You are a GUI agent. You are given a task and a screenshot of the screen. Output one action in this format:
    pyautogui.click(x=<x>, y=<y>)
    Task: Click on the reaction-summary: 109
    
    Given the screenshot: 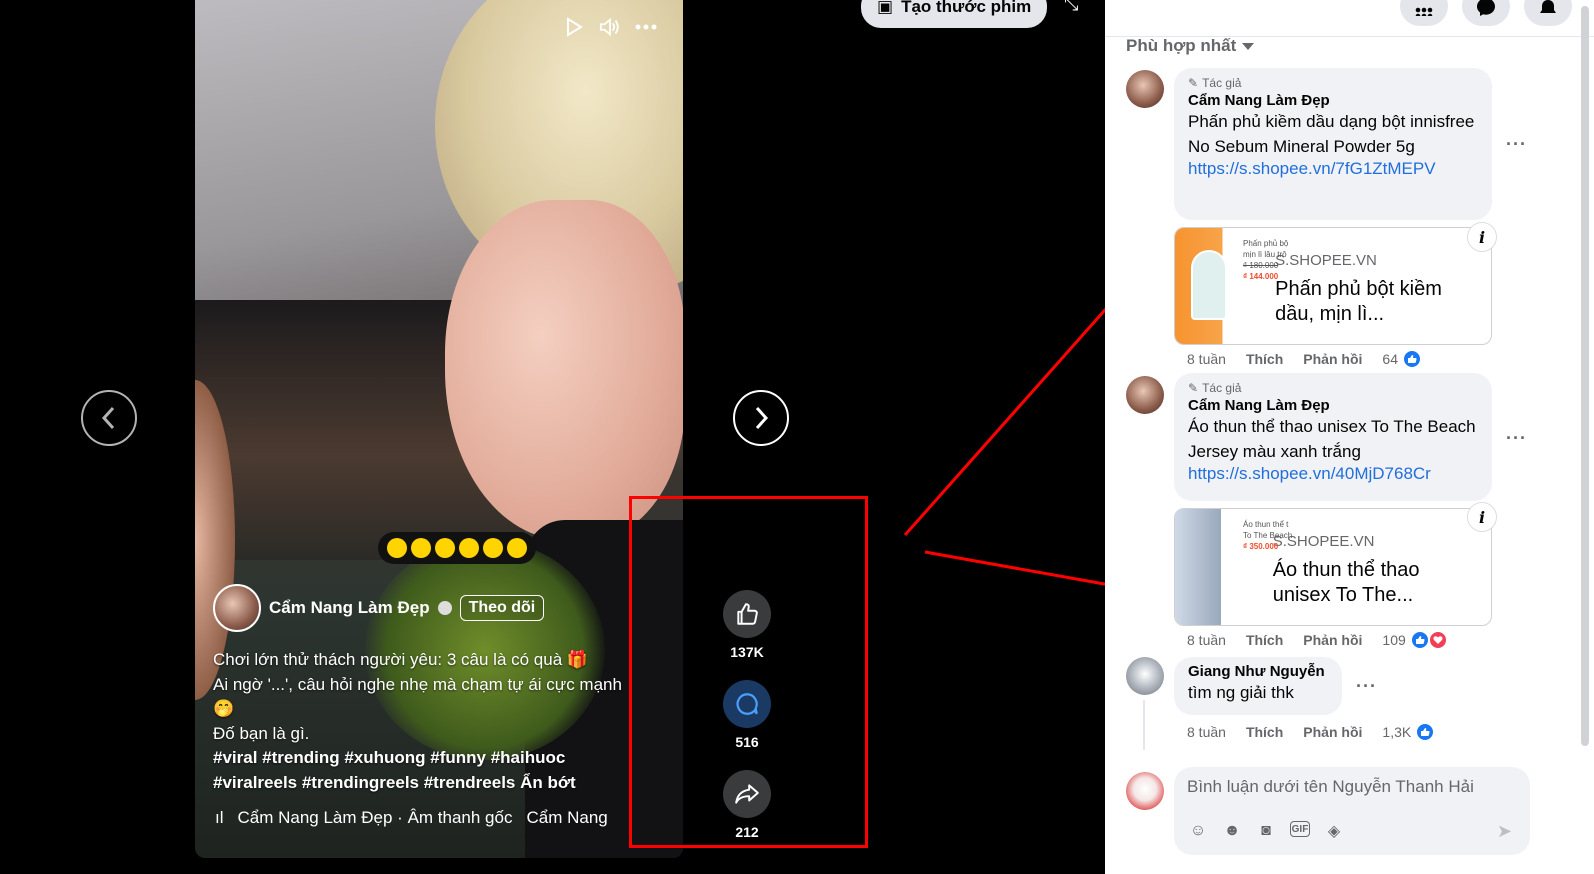 What is the action you would take?
    pyautogui.click(x=1415, y=640)
    